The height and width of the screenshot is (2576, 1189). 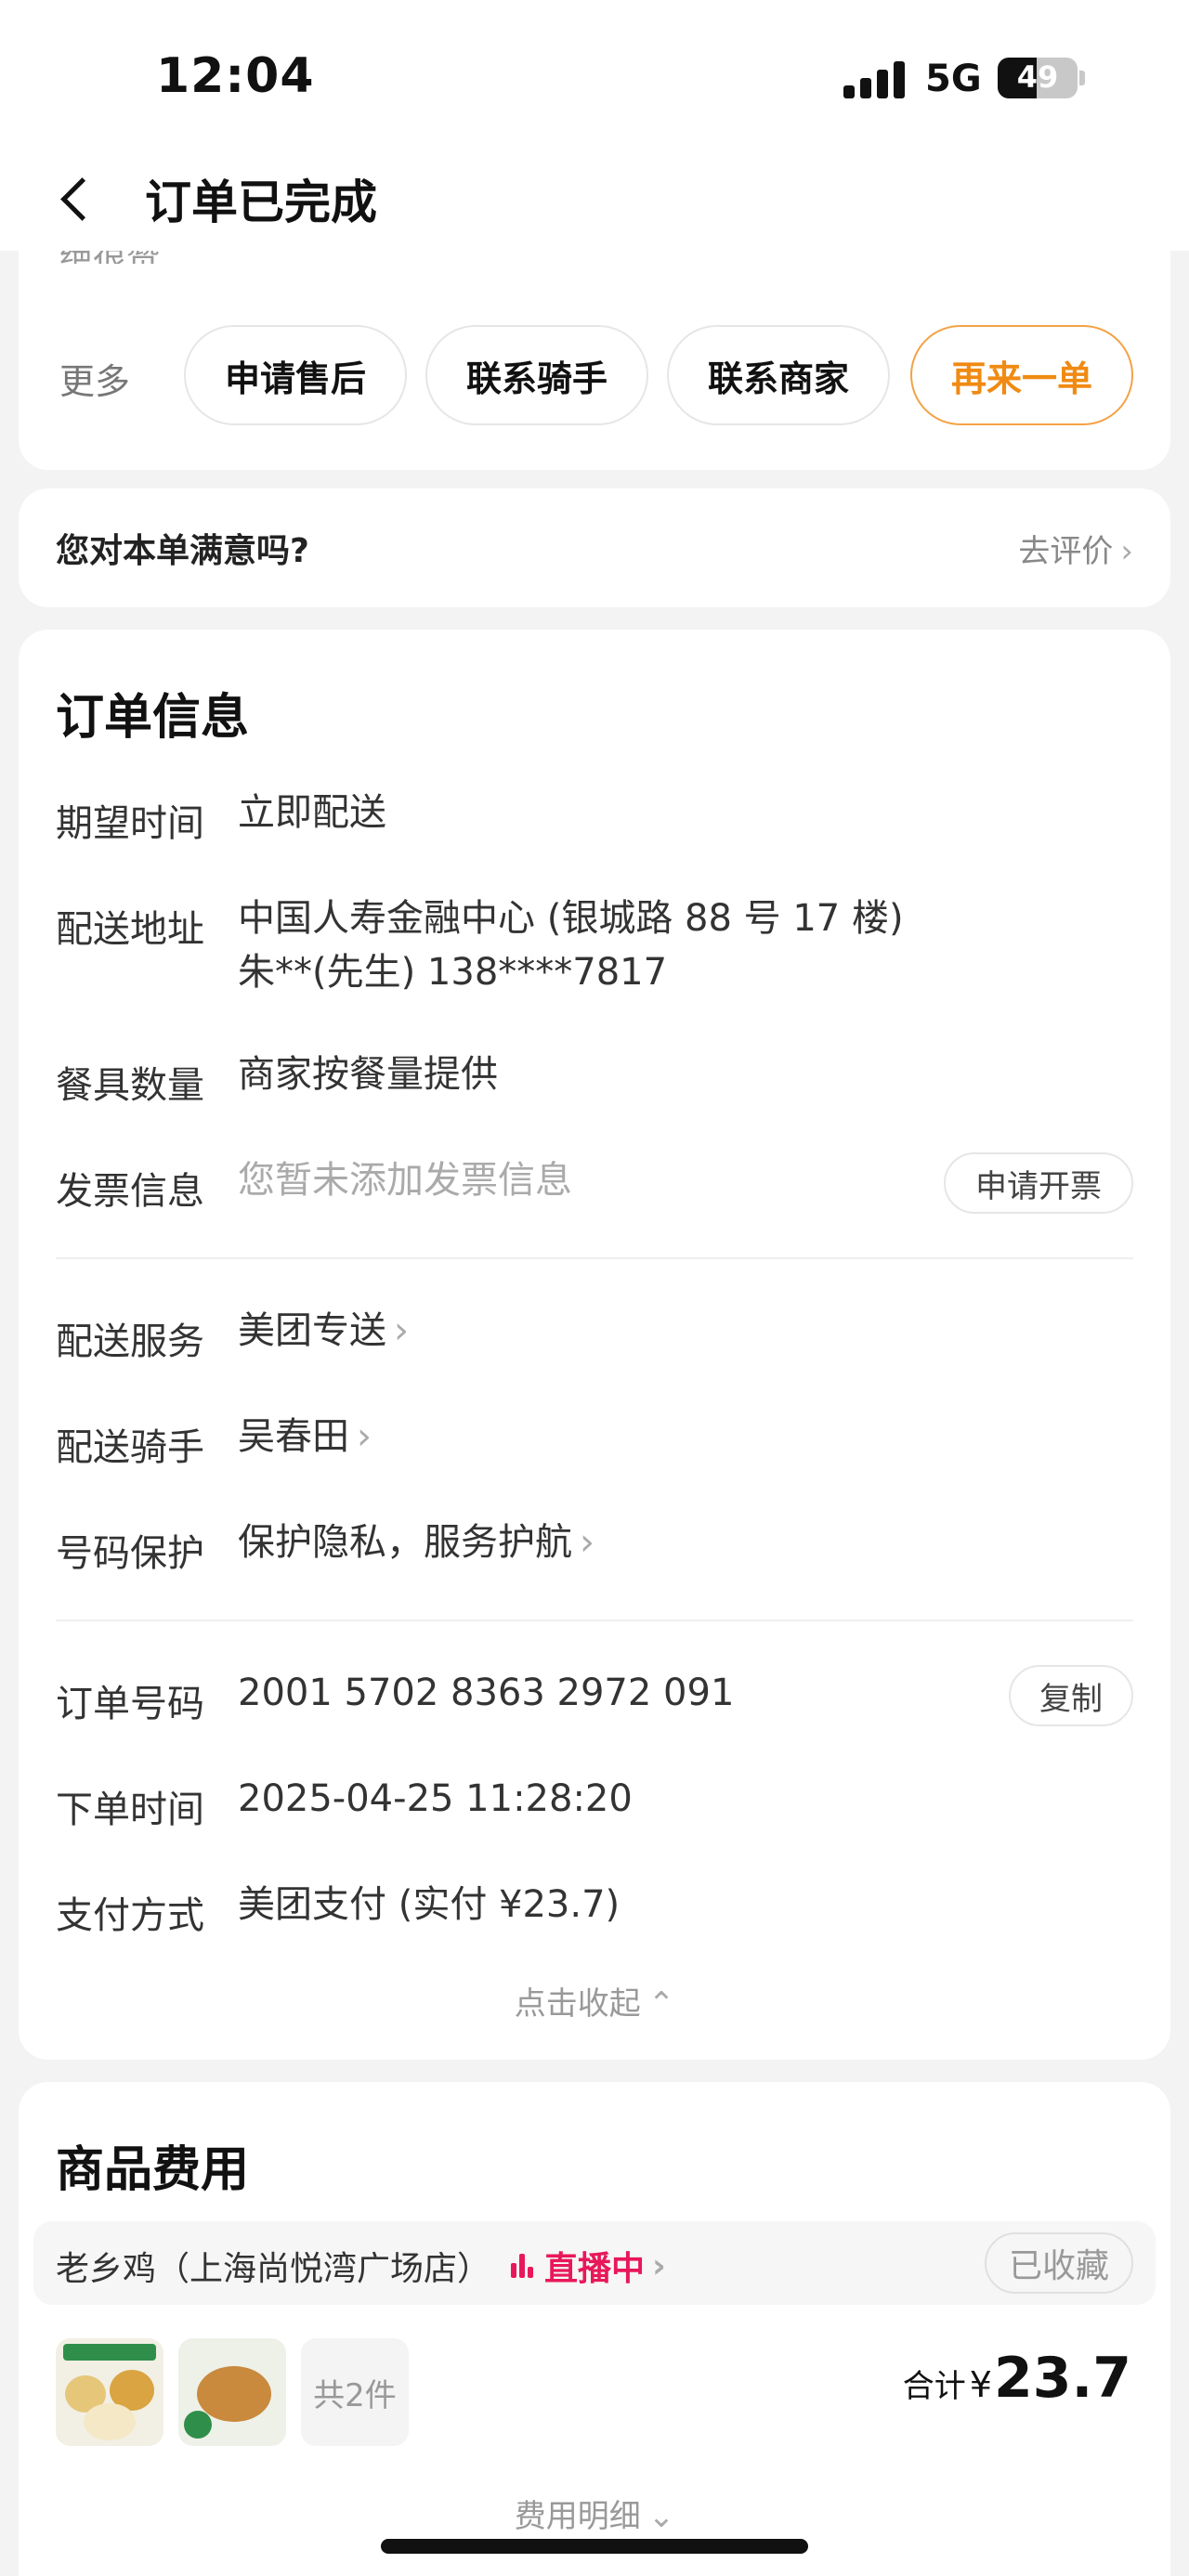 I want to click on address-line1: 中国人寿金融中心 (银城路 88 号 17 楼), so click(x=571, y=918).